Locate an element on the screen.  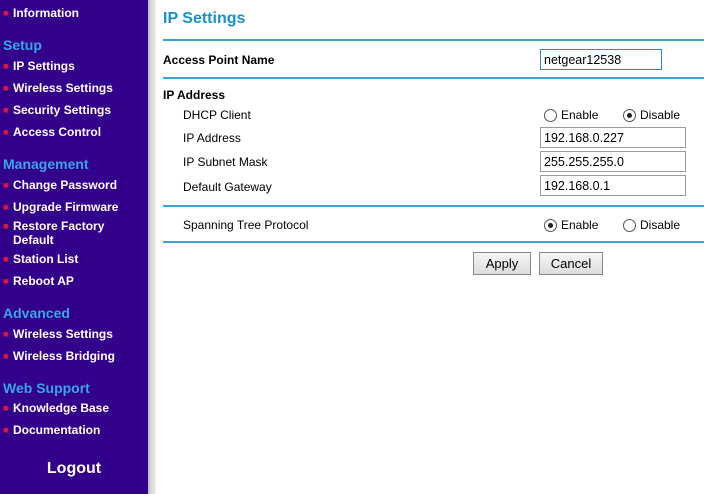
sidebar-divider is located at coordinates (152, 247).